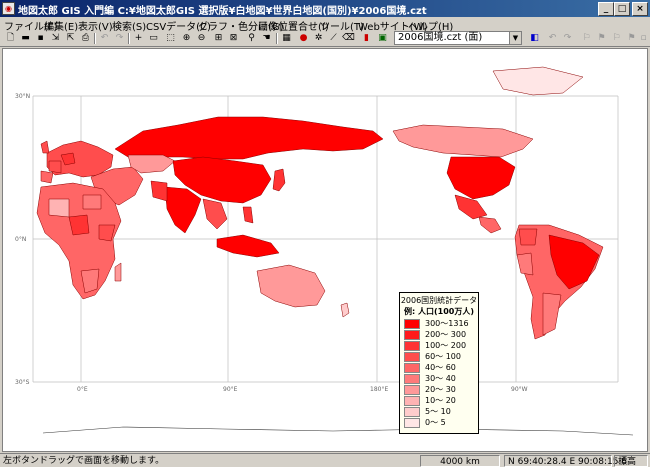 The height and width of the screenshot is (467, 650). What do you see at coordinates (515, 38) in the screenshot?
I see `chevron-down-icon: ▼` at bounding box center [515, 38].